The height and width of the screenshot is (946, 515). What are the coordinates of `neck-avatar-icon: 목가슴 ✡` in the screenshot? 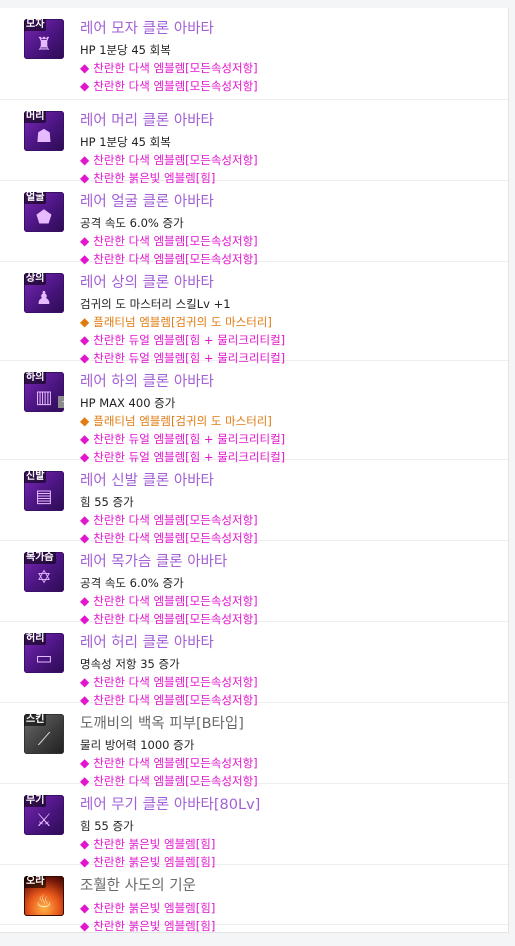 It's located at (44, 572).